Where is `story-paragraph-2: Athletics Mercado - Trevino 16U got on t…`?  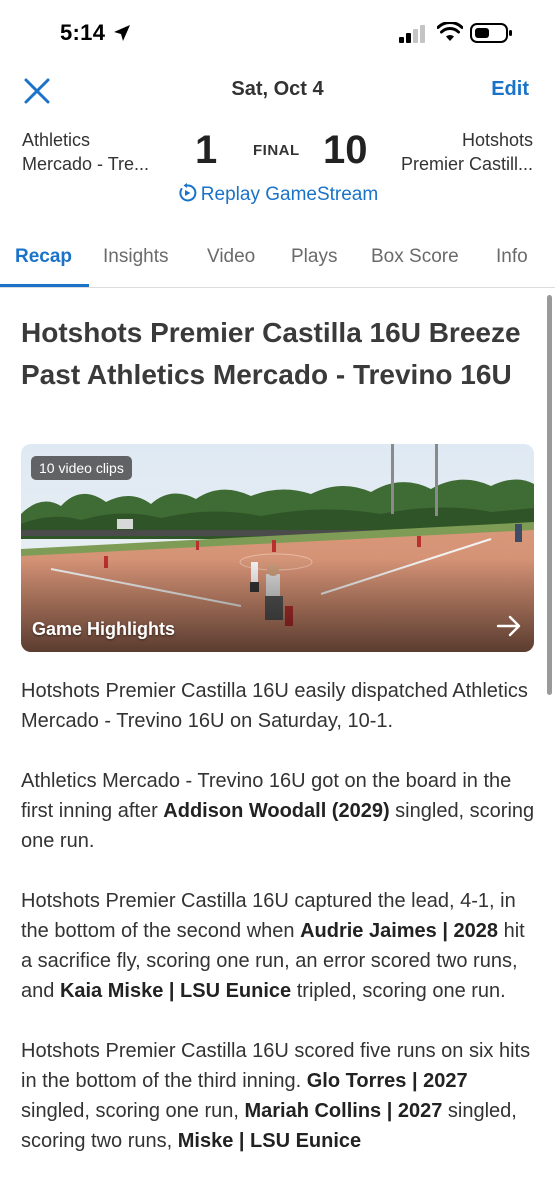
story-paragraph-2: Athletics Mercado - Trevino 16U got on t… is located at coordinates (279, 811).